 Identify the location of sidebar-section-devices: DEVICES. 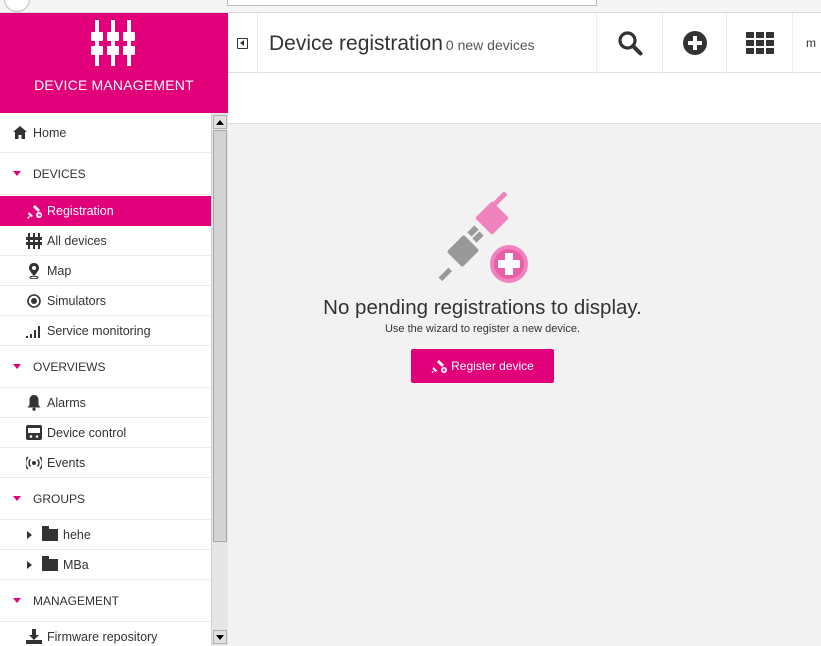
(105, 174).